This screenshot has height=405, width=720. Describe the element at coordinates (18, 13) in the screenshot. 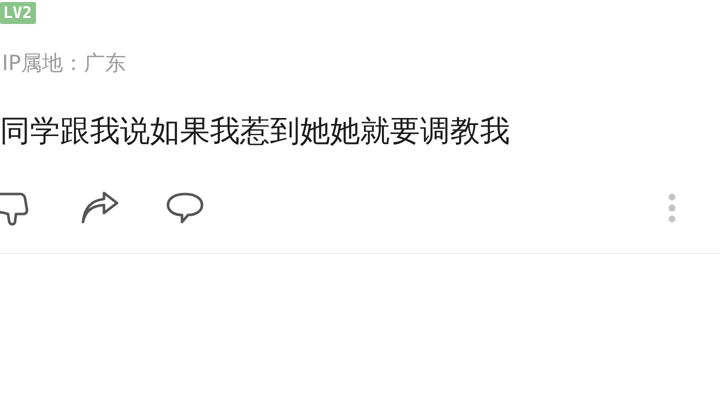

I see `level-badge: LV2` at that location.